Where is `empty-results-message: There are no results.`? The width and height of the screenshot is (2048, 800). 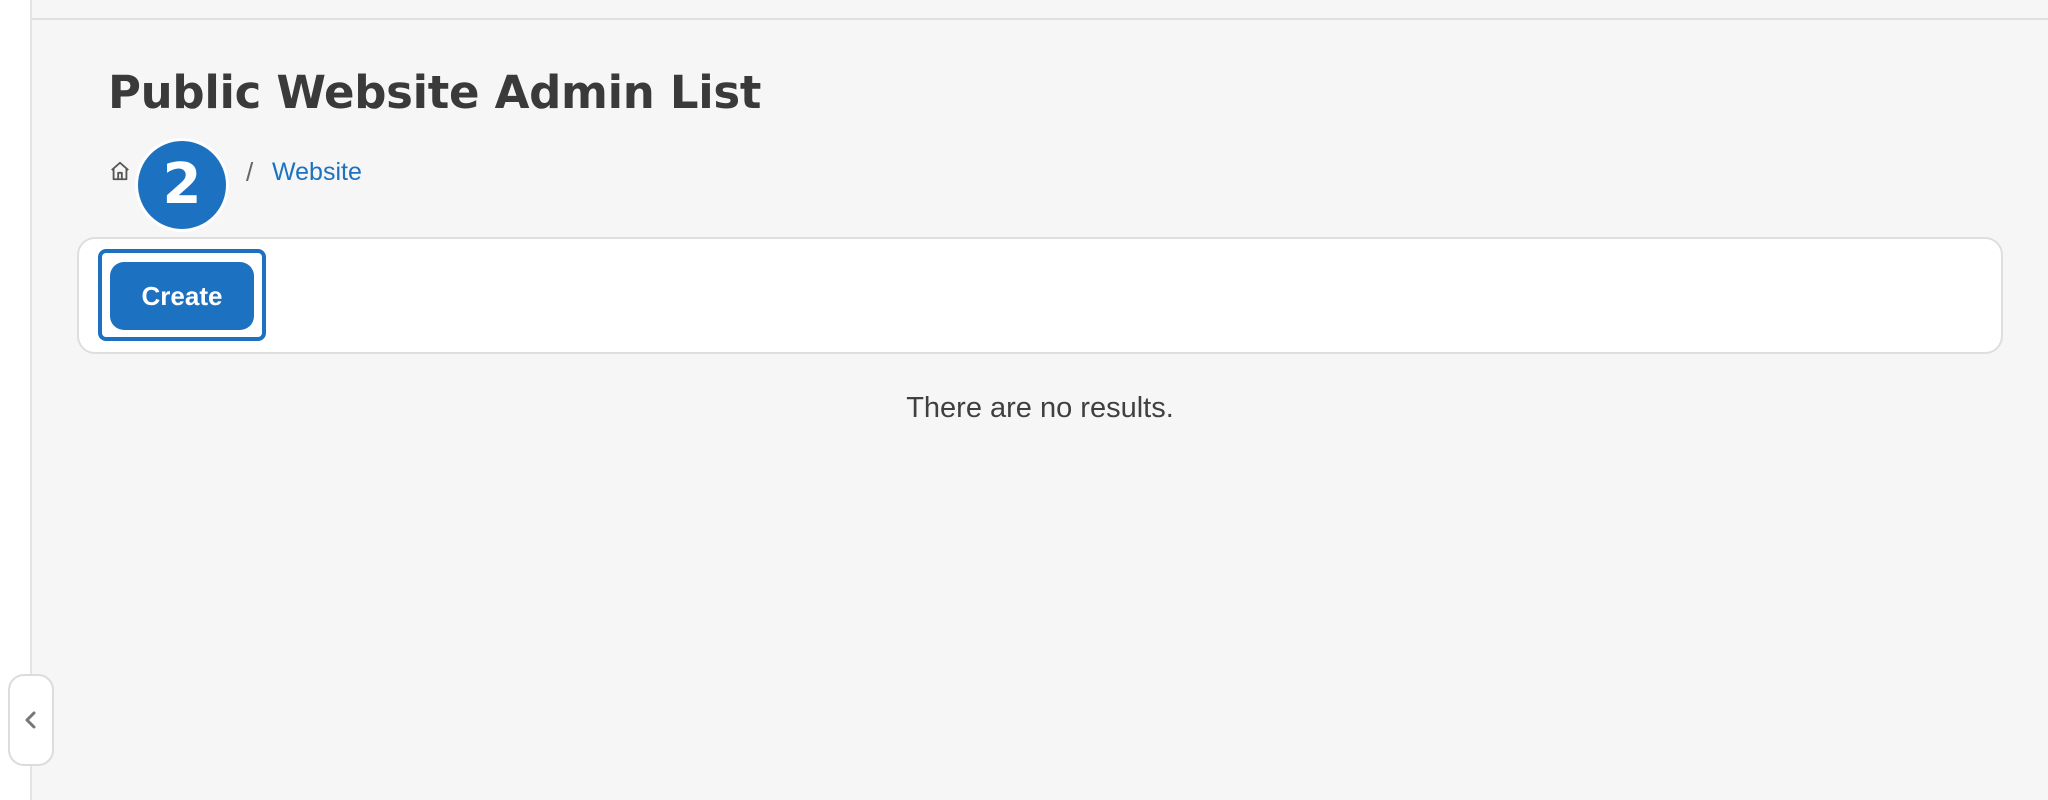
empty-results-message: There are no results. is located at coordinates (1040, 408).